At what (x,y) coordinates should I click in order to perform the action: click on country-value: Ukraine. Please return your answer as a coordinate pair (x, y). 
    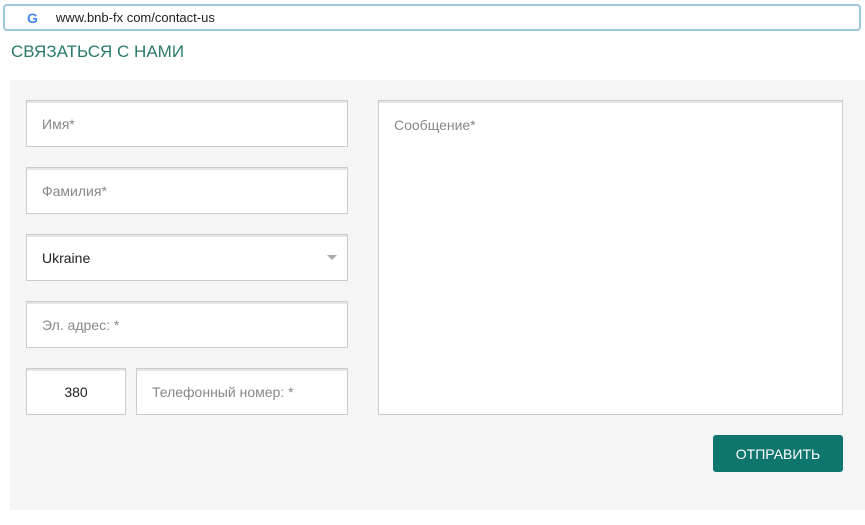
    Looking at the image, I should click on (66, 257).